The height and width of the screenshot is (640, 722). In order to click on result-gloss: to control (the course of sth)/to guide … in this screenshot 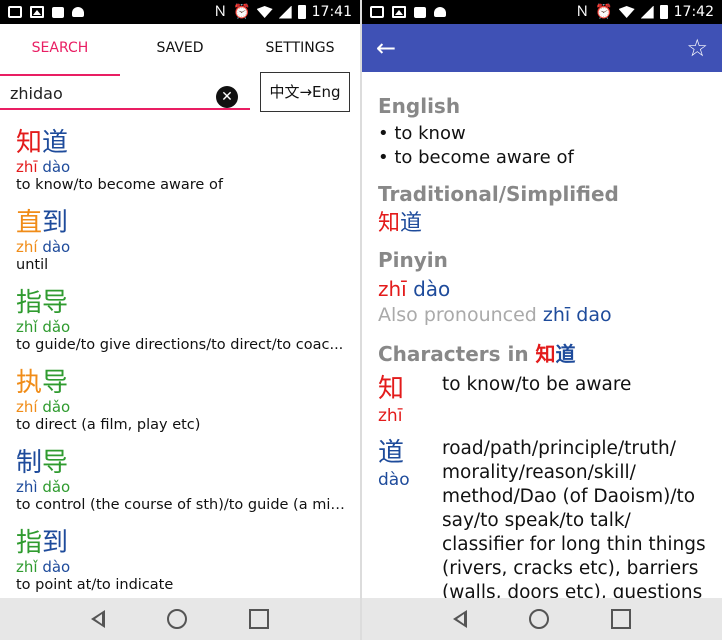, I will do `click(181, 505)`.